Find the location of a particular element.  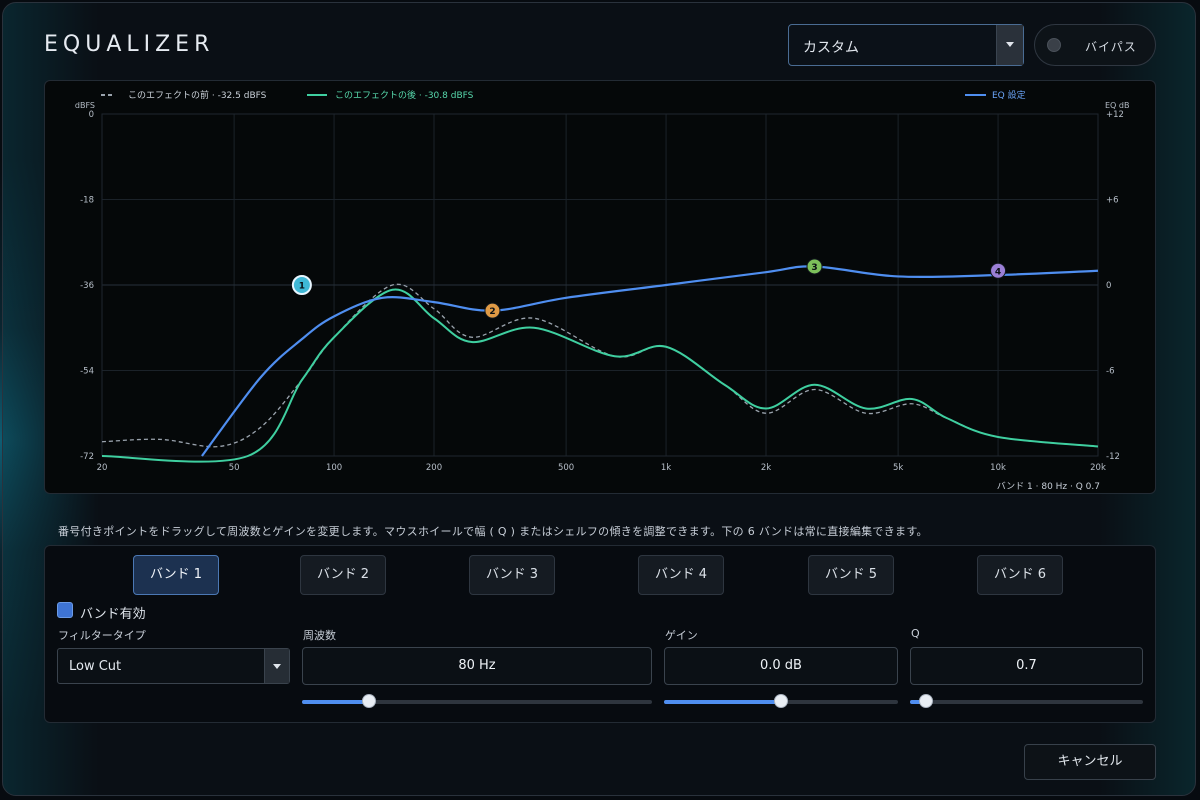

band-enabled-label: バンド有効 is located at coordinates (113, 614).